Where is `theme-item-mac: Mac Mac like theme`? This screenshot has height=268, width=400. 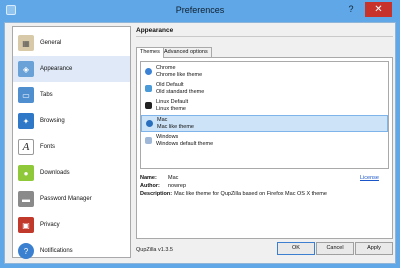 theme-item-mac: Mac Mac like theme is located at coordinates (264, 123).